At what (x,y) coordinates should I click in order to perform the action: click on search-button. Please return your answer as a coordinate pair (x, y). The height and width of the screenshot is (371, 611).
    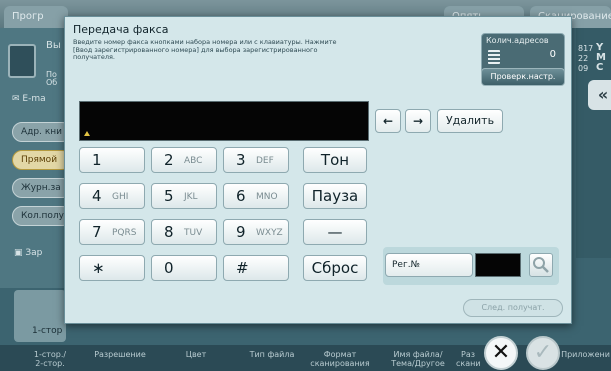
    Looking at the image, I should click on (541, 265).